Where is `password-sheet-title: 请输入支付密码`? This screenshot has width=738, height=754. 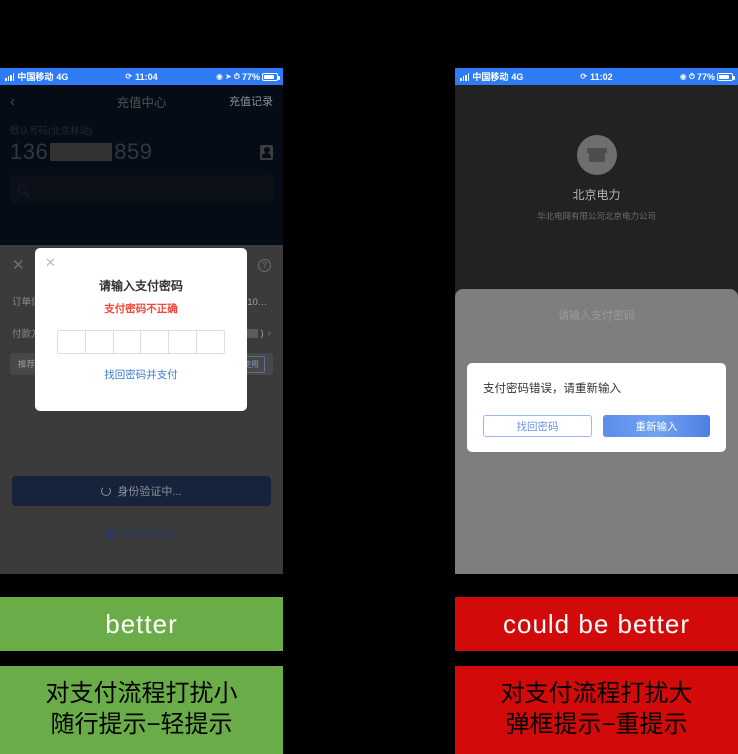 password-sheet-title: 请输入支付密码 is located at coordinates (596, 316).